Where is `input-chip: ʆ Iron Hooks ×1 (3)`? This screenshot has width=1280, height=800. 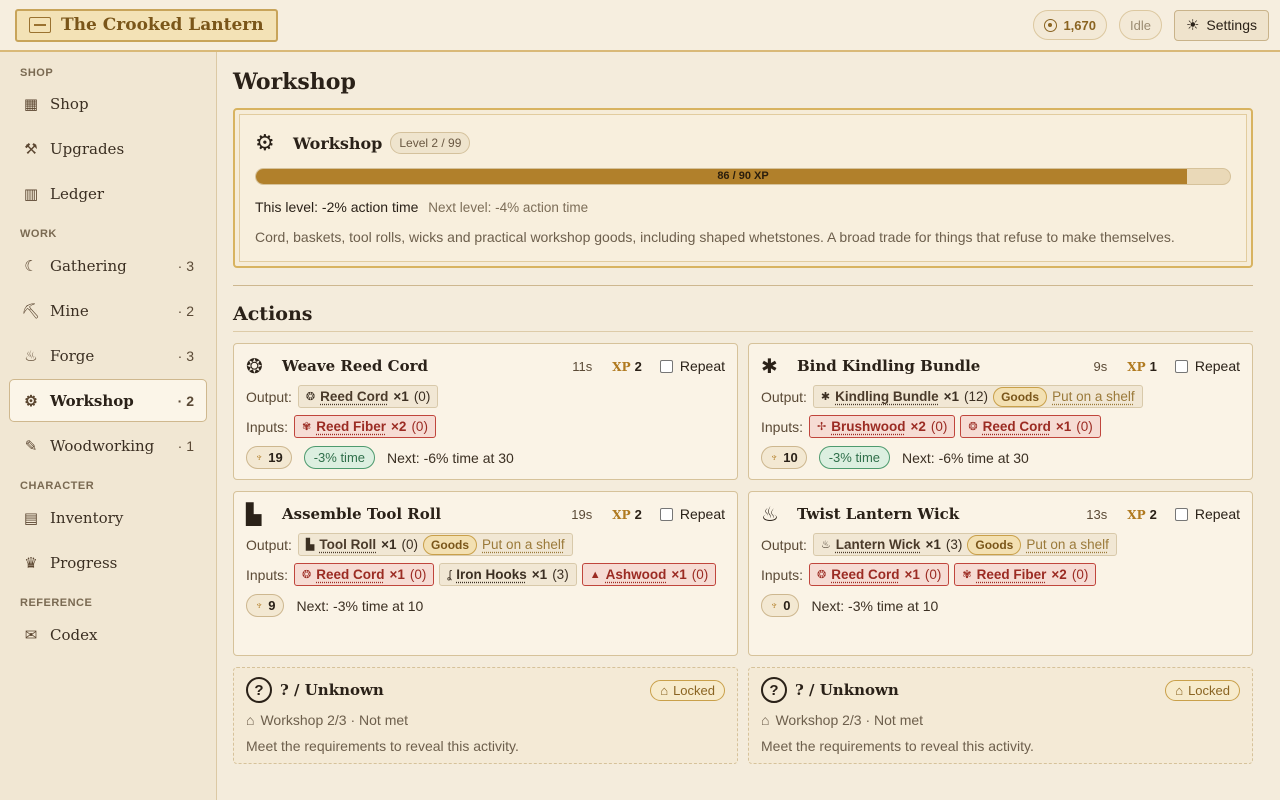 input-chip: ʆ Iron Hooks ×1 (3) is located at coordinates (508, 574).